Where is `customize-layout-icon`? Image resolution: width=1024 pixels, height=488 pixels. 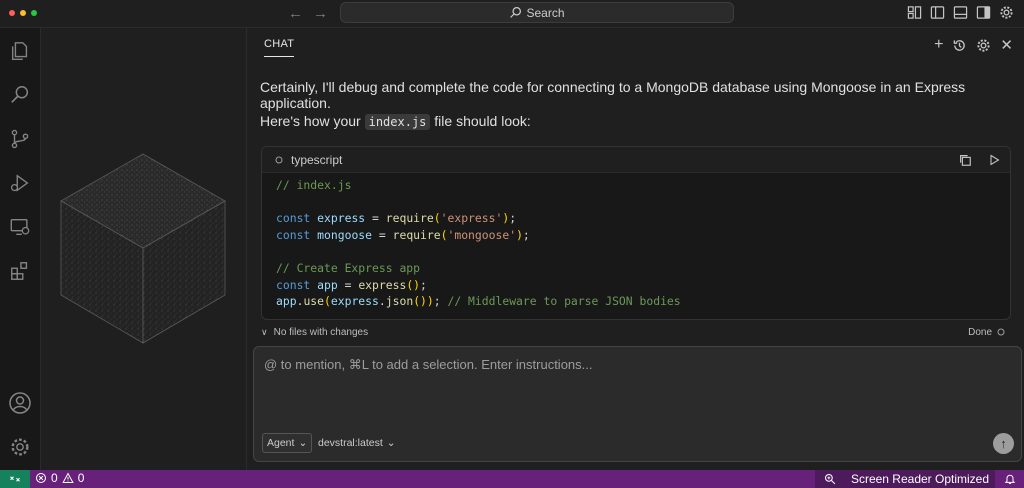 customize-layout-icon is located at coordinates (914, 12).